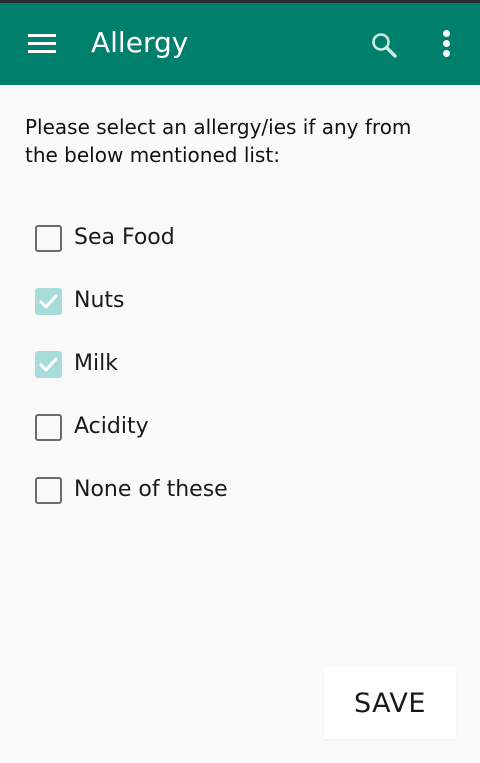  I want to click on option-acidity: Acidity, so click(240, 427).